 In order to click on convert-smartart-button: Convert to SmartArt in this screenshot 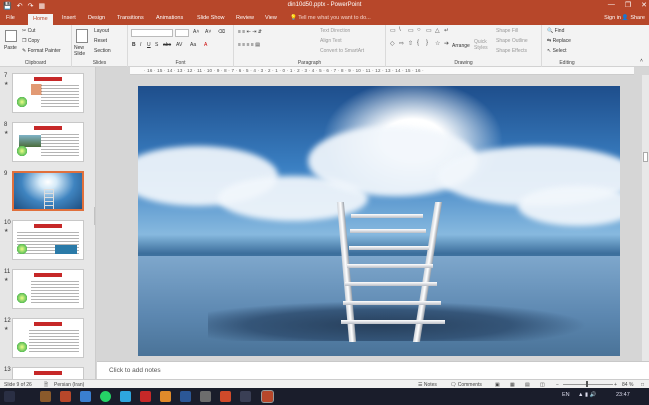, I will do `click(342, 51)`.